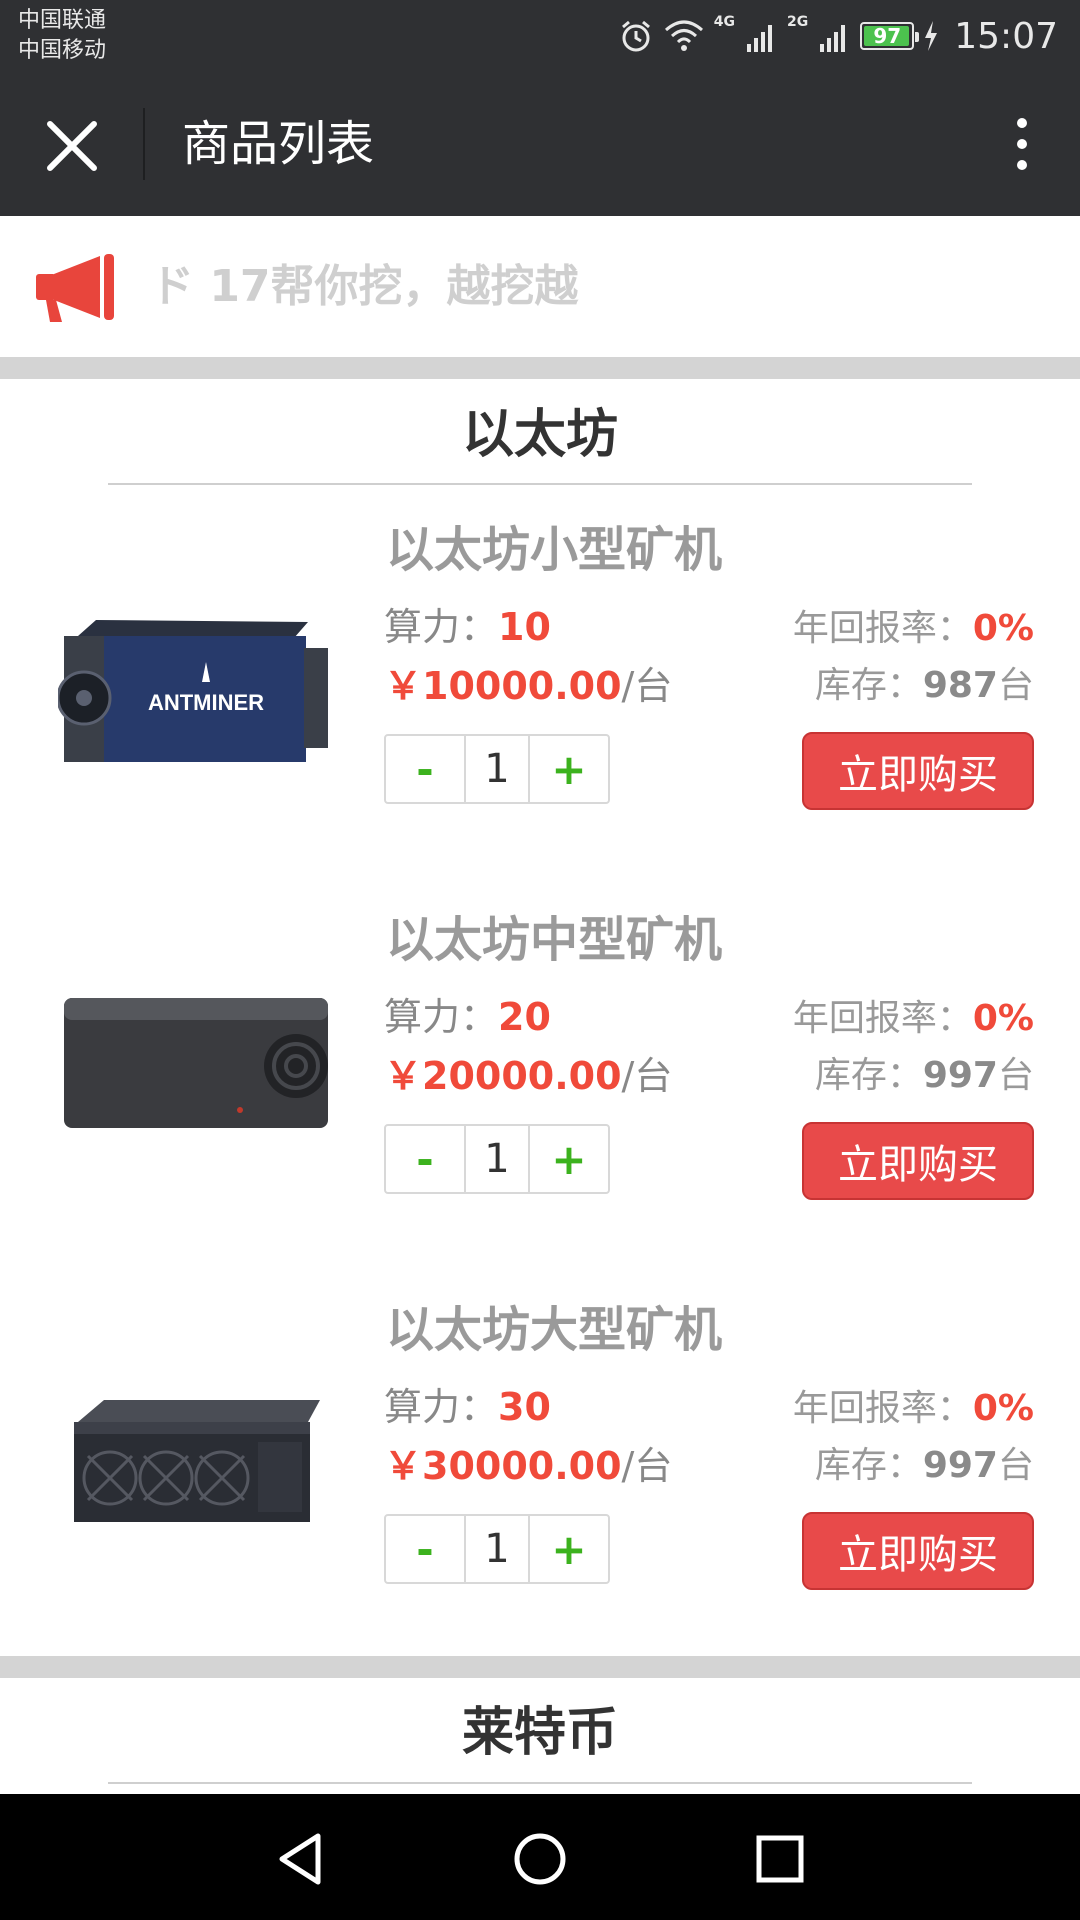 This screenshot has width=1080, height=1920. Describe the element at coordinates (524, 1407) in the screenshot. I see `hash-power-value: 30` at that location.